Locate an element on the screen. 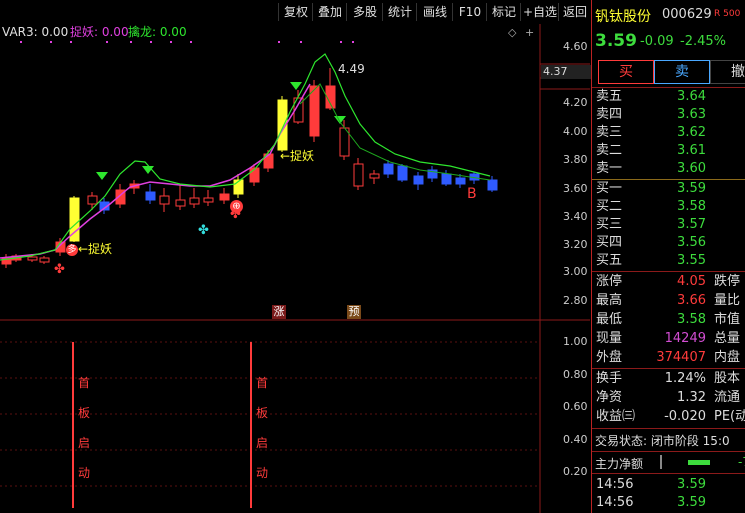  bid-price: 3.58 is located at coordinates (691, 206).